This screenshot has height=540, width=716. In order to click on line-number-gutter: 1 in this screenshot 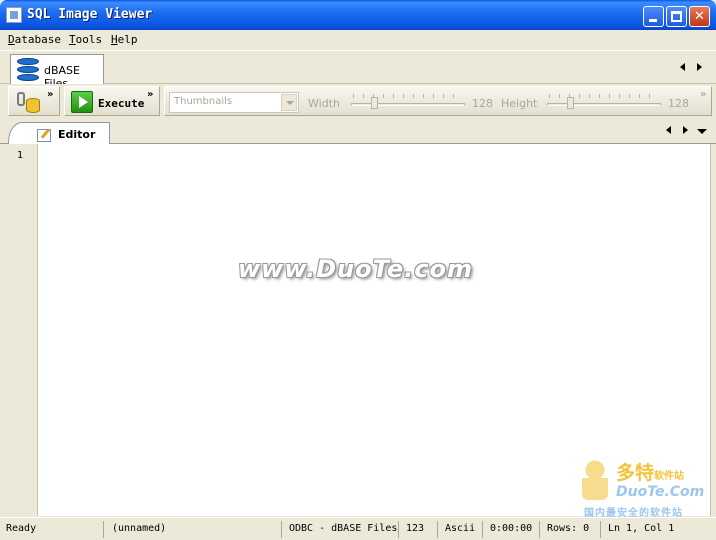, I will do `click(21, 330)`.